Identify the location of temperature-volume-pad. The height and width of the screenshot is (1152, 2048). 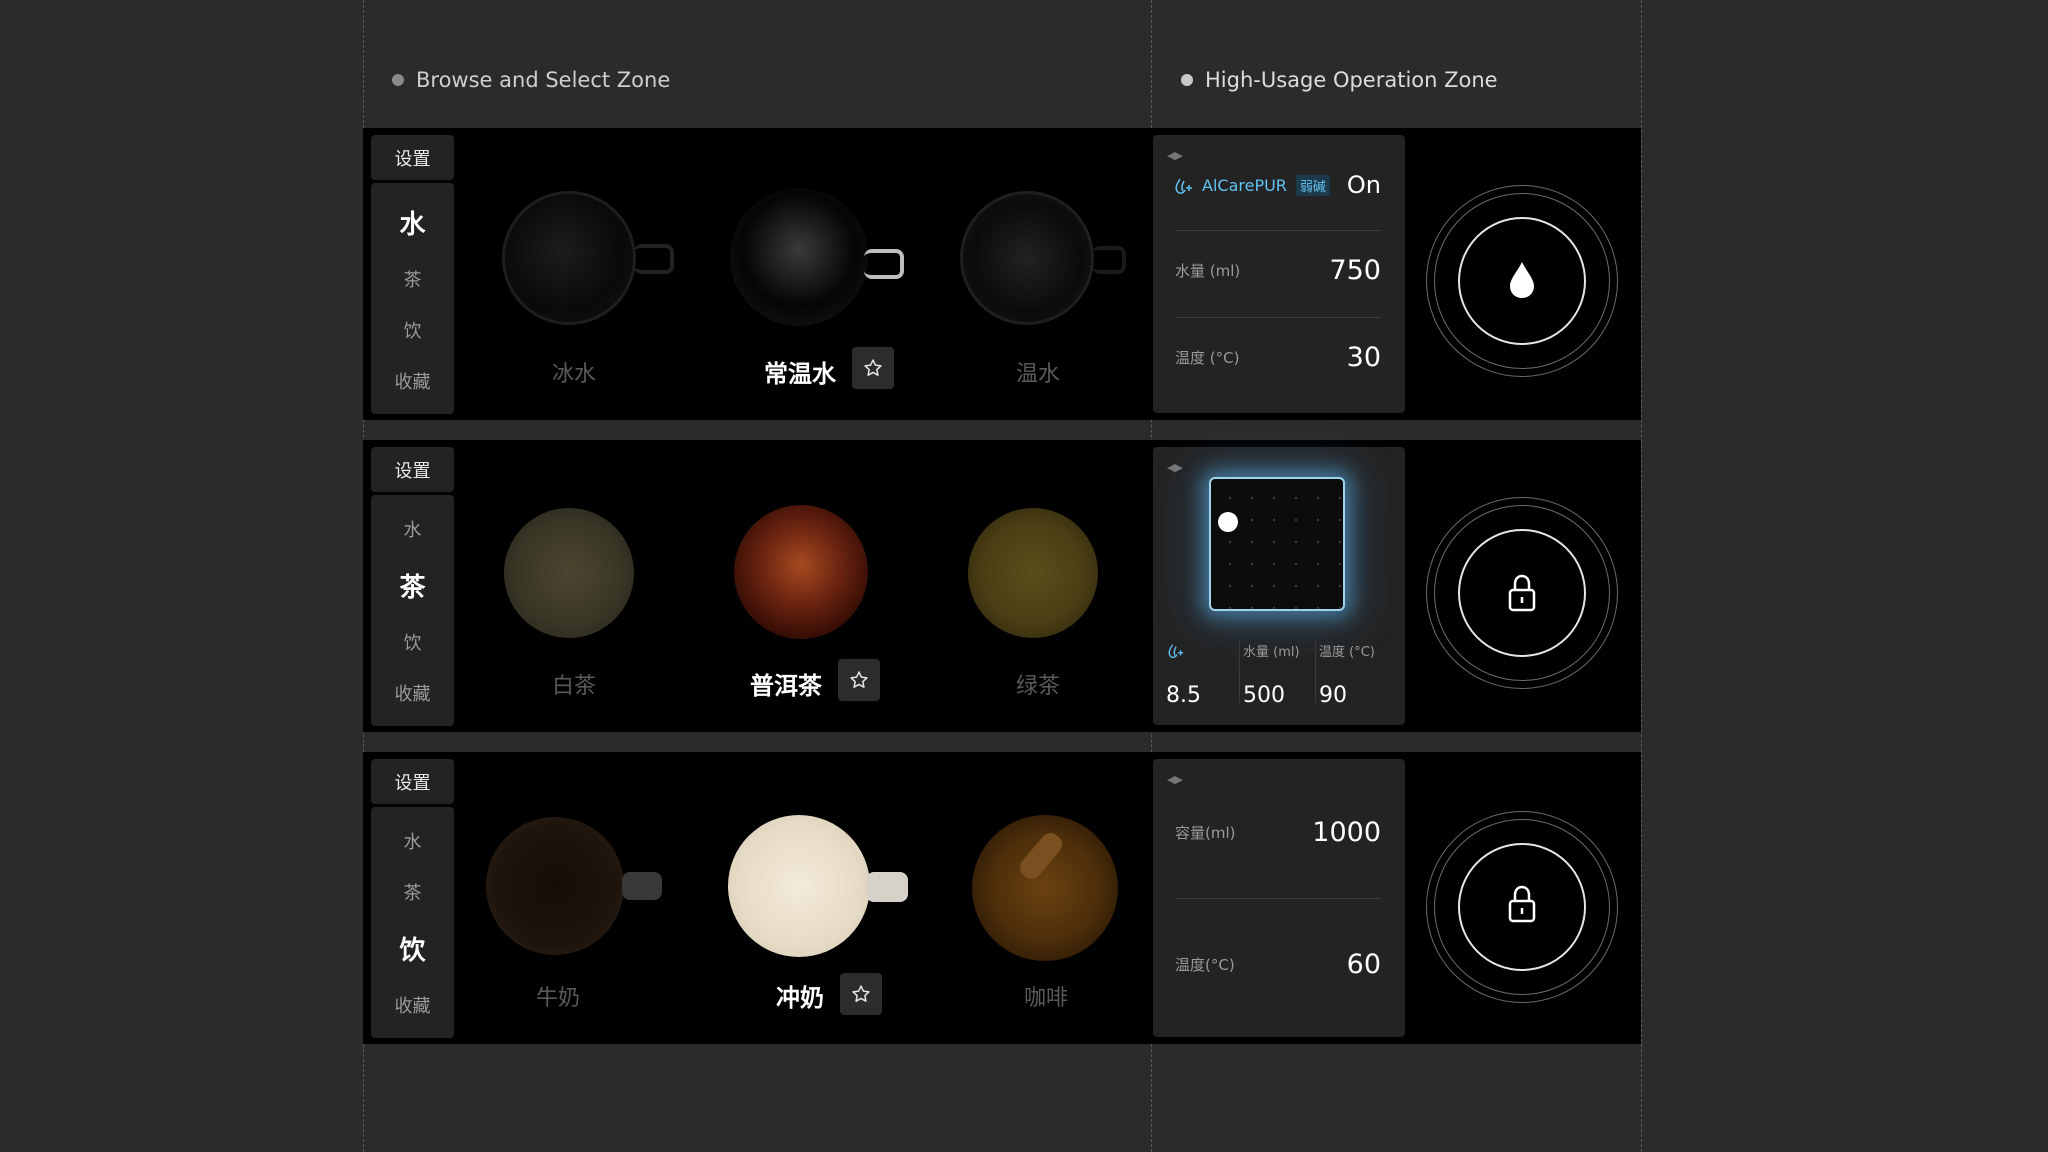
(1277, 544).